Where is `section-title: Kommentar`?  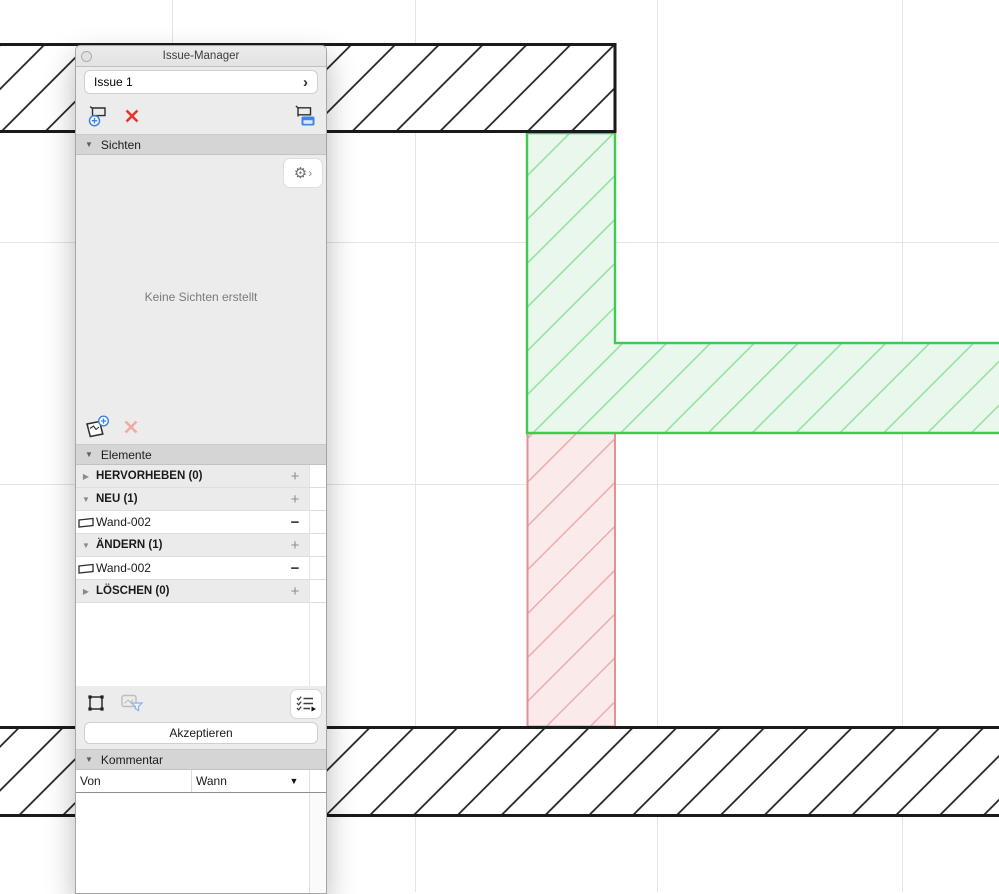 section-title: Kommentar is located at coordinates (131, 759).